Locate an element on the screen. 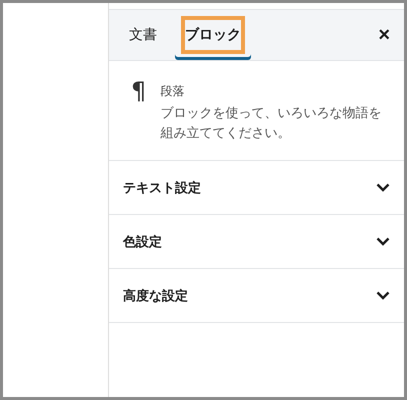 This screenshot has height=400, width=407. block-title: 段落 is located at coordinates (173, 91).